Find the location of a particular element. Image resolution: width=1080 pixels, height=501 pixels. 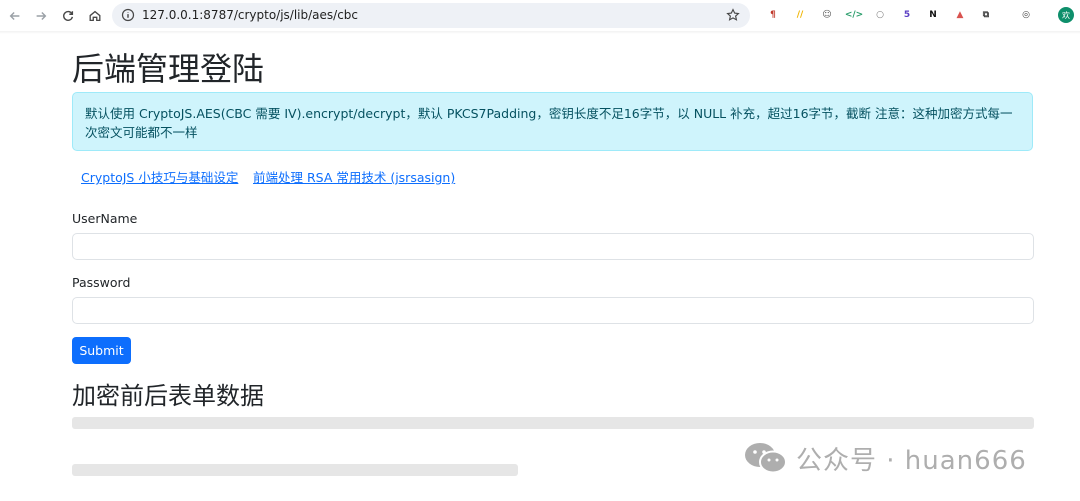

encrypted-data-placeholder is located at coordinates (553, 423).